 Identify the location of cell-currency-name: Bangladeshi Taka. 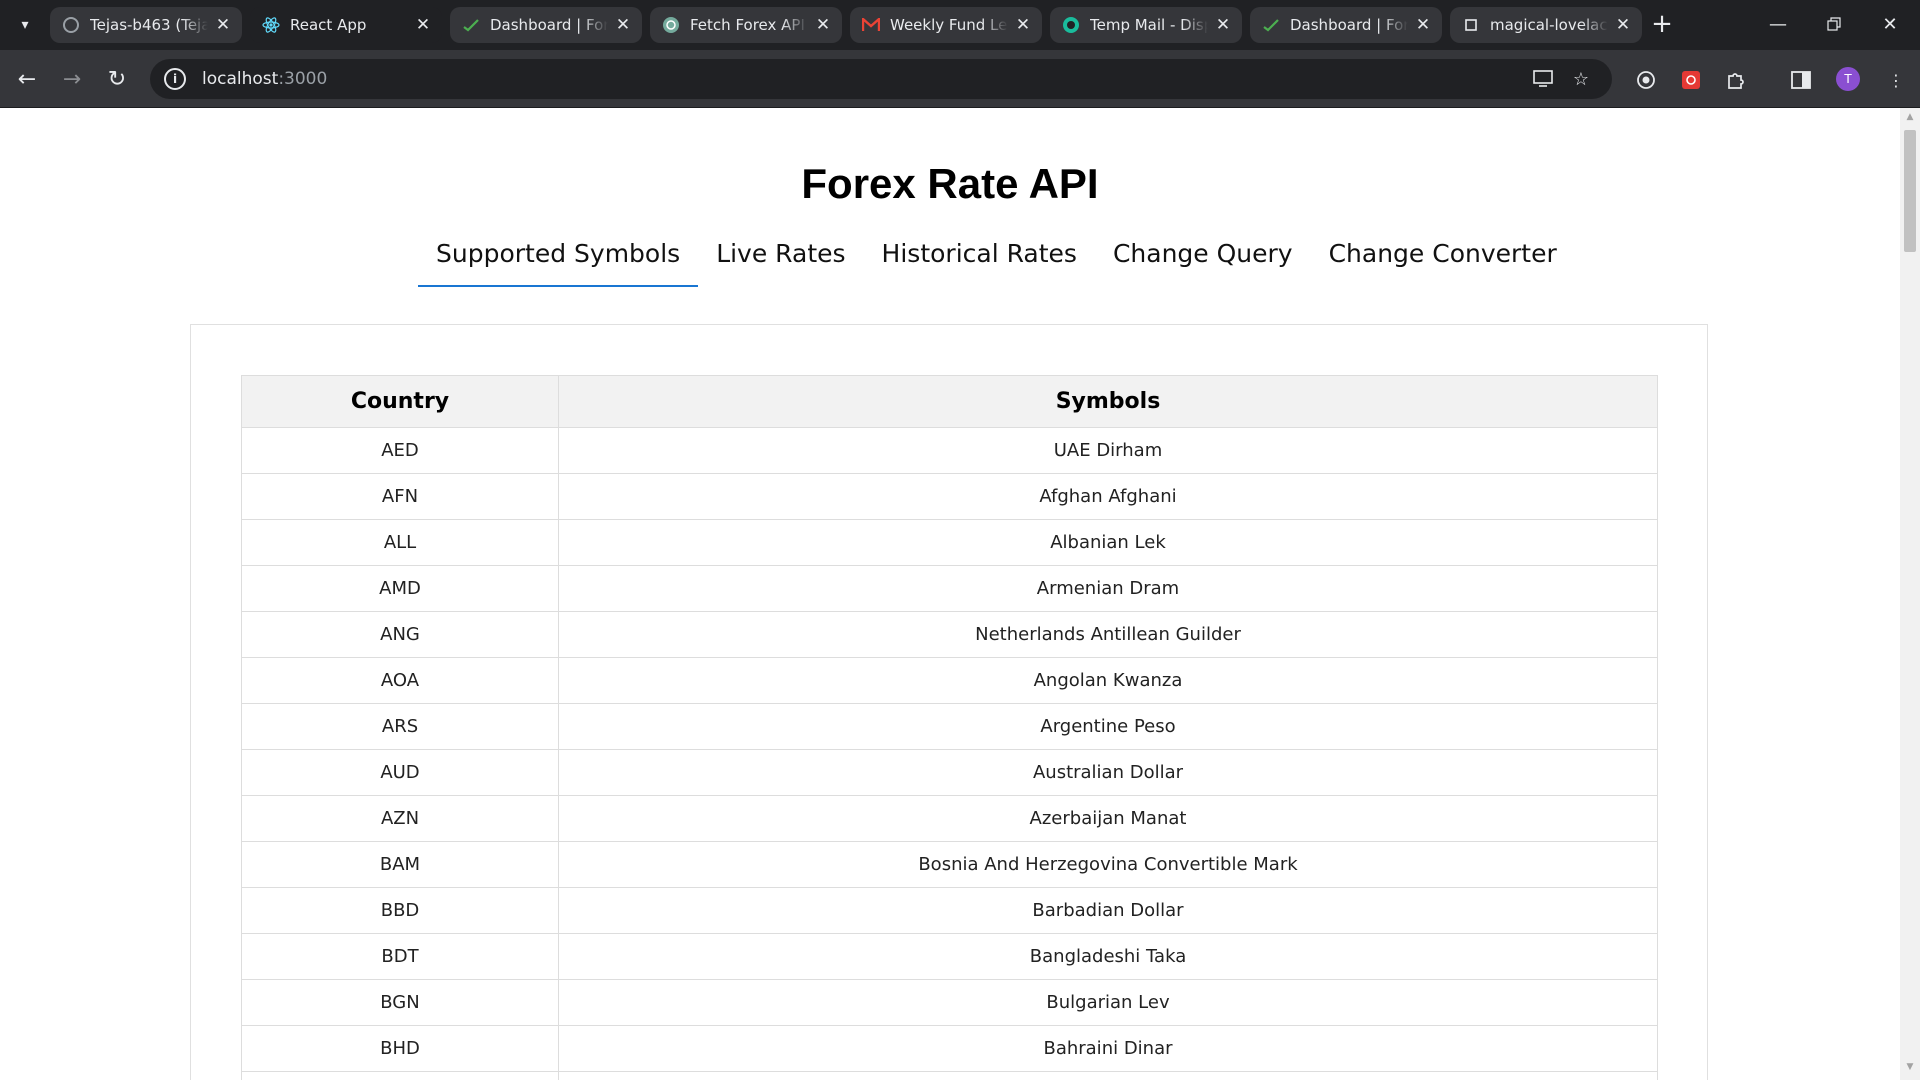
(1108, 956).